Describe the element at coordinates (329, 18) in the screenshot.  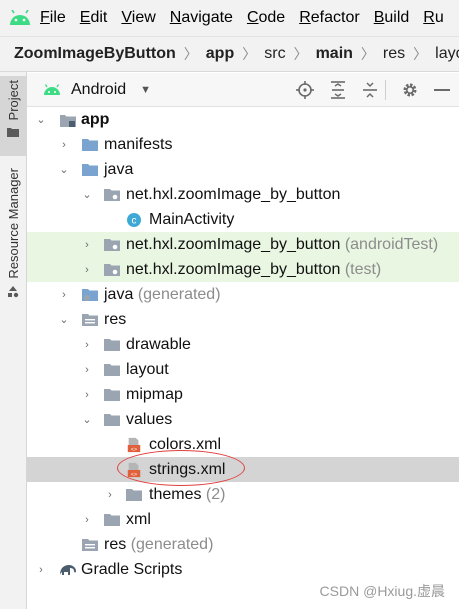
I see `menu-refactor: Refactor` at that location.